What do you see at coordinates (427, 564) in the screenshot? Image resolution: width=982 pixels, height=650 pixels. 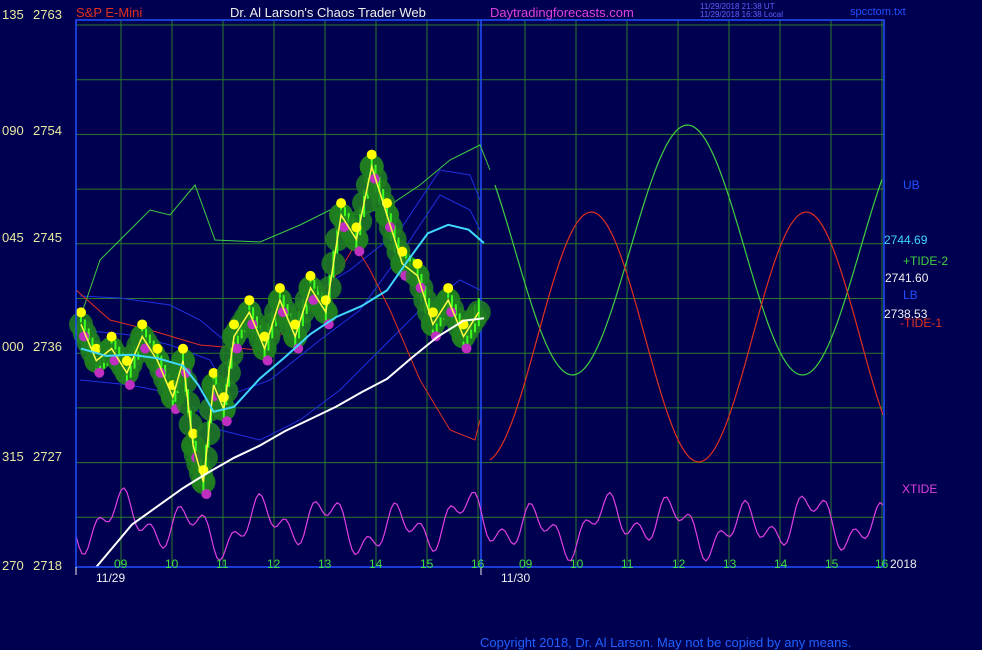 I see `x-hour-d1-6: 15` at bounding box center [427, 564].